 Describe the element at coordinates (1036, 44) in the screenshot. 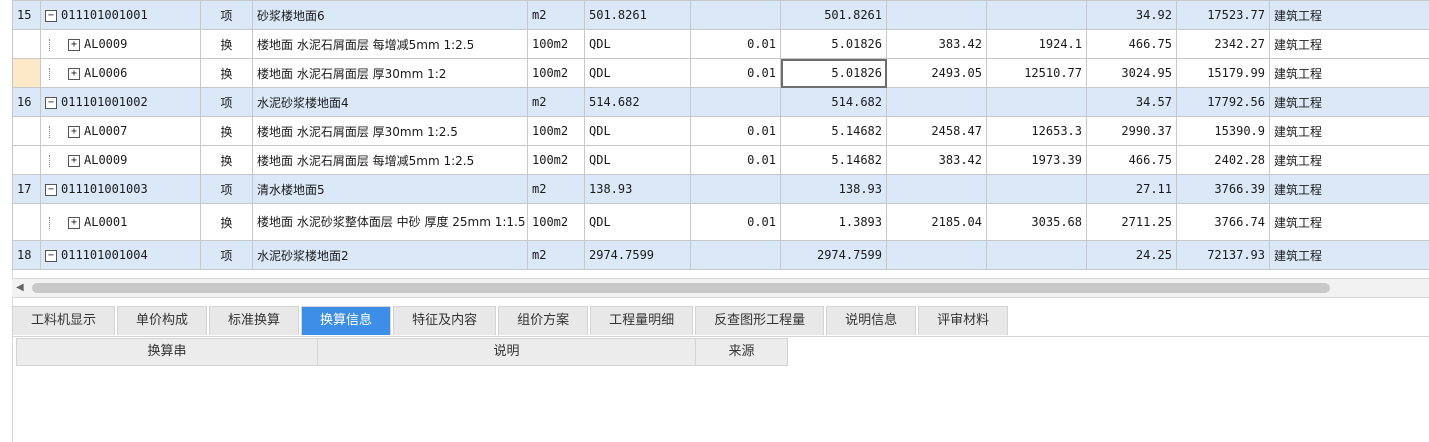

I see `amount-cell: 1924.1` at that location.